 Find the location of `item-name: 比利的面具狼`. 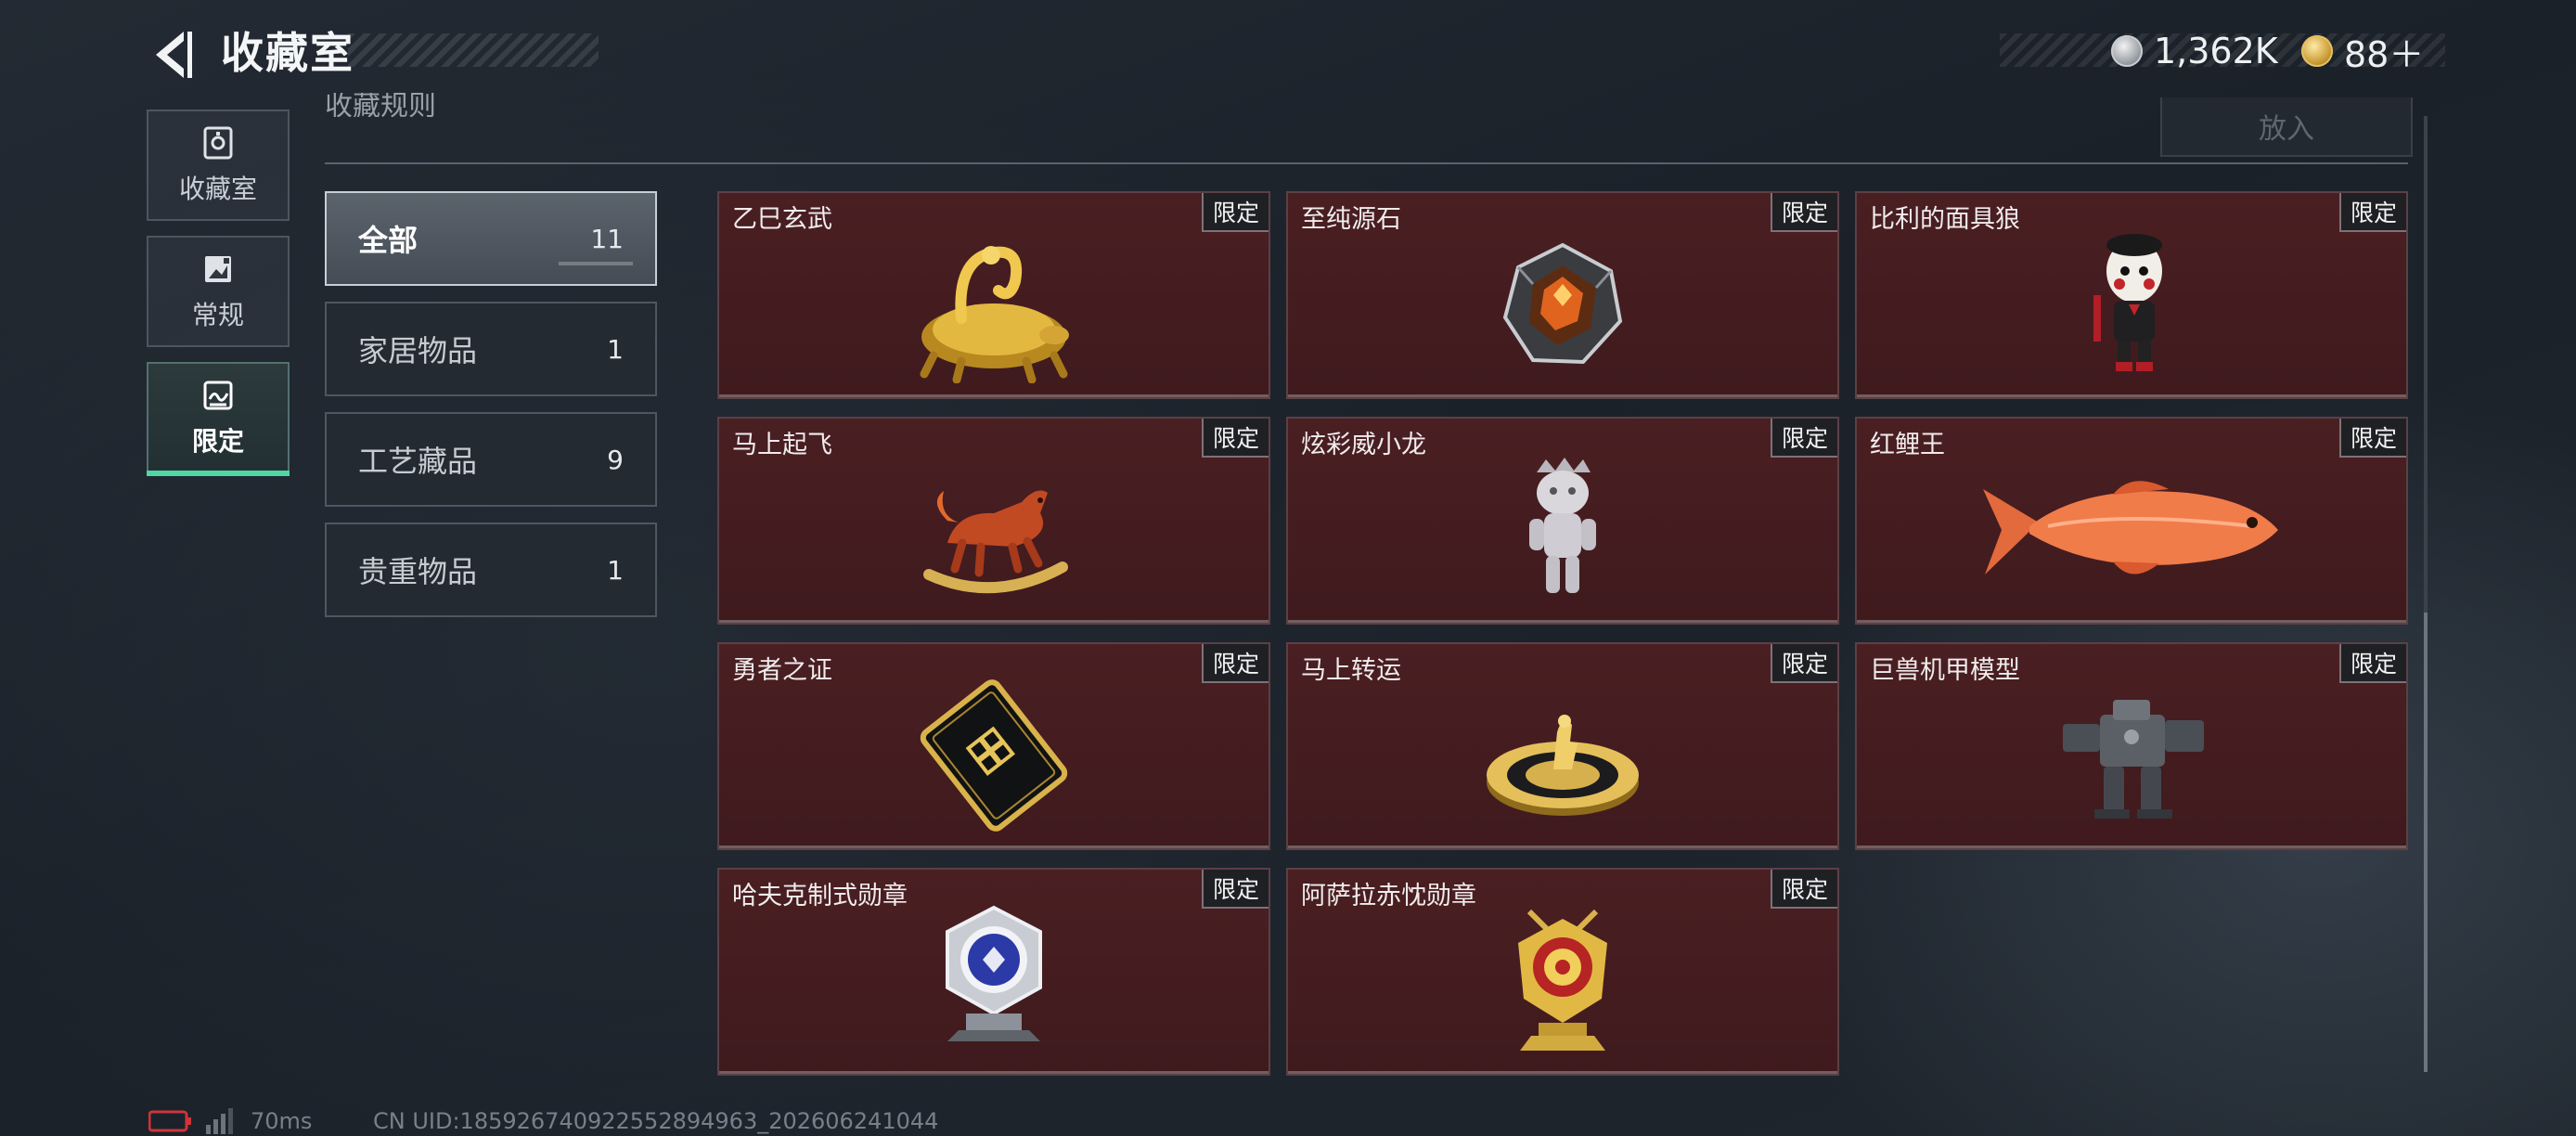

item-name: 比利的面具狼 is located at coordinates (1945, 219).